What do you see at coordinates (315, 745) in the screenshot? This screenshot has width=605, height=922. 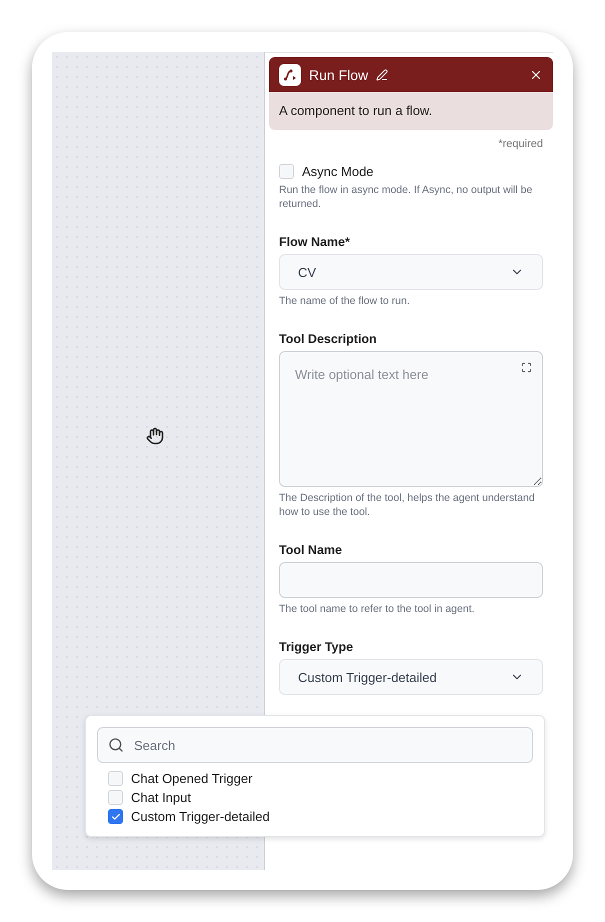 I see `search-field: Search` at bounding box center [315, 745].